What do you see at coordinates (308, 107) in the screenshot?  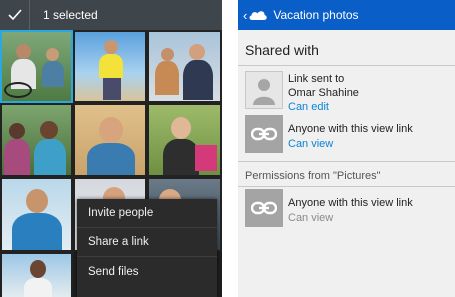 I see `permission-link: Can edit` at bounding box center [308, 107].